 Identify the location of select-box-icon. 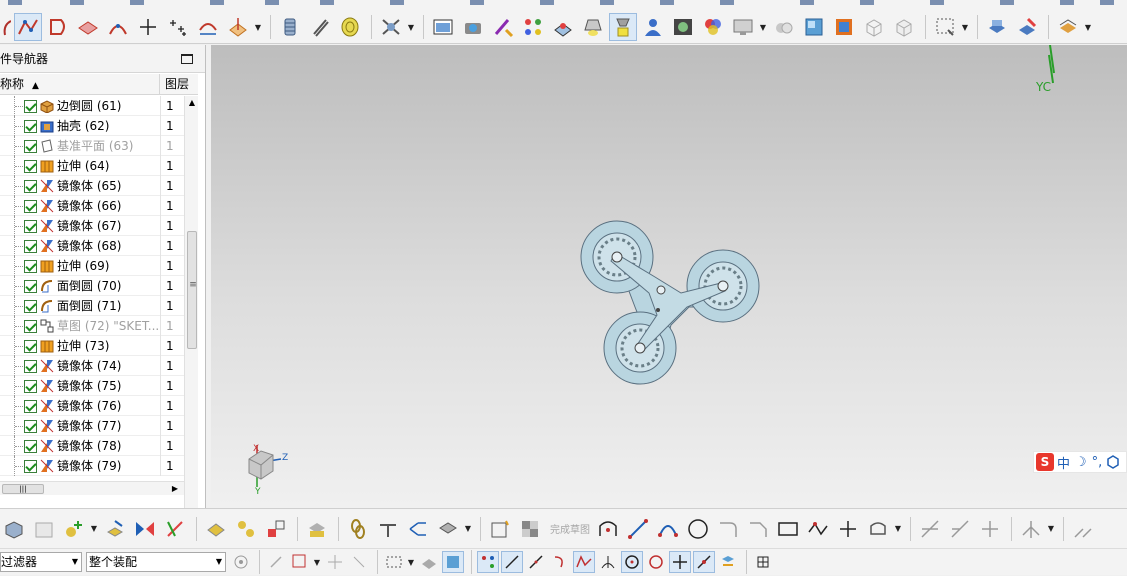
(945, 27).